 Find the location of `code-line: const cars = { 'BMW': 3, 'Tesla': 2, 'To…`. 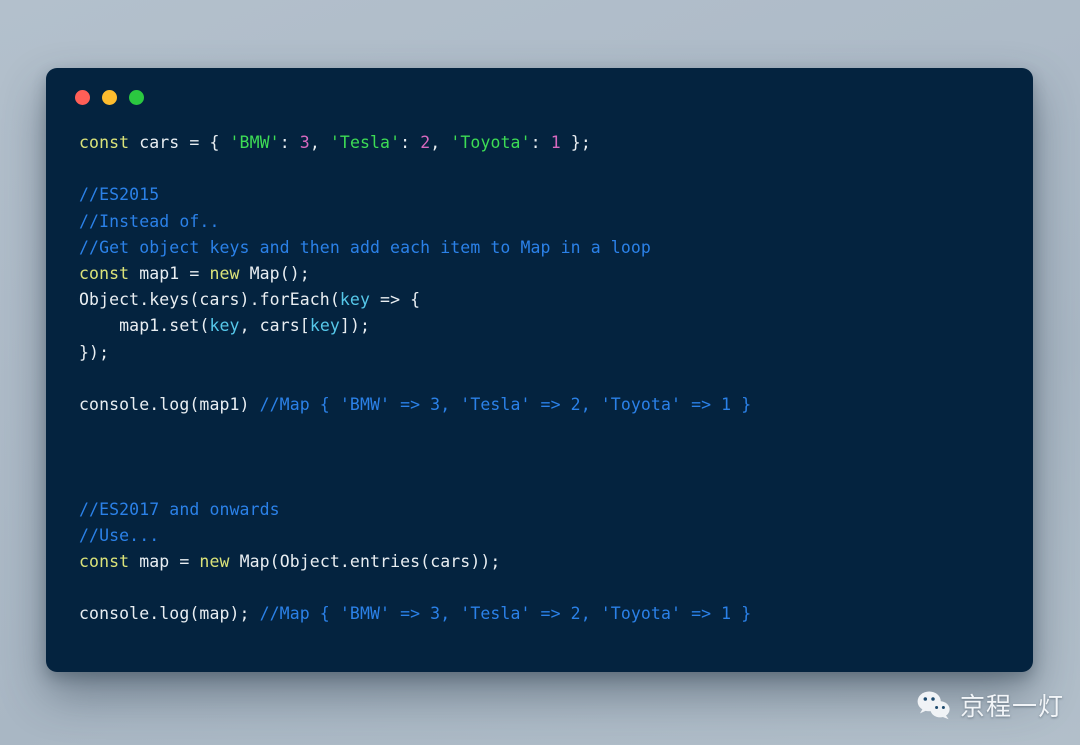

code-line: const cars = { 'BMW': 3, 'Tesla': 2, 'To… is located at coordinates (556, 143).